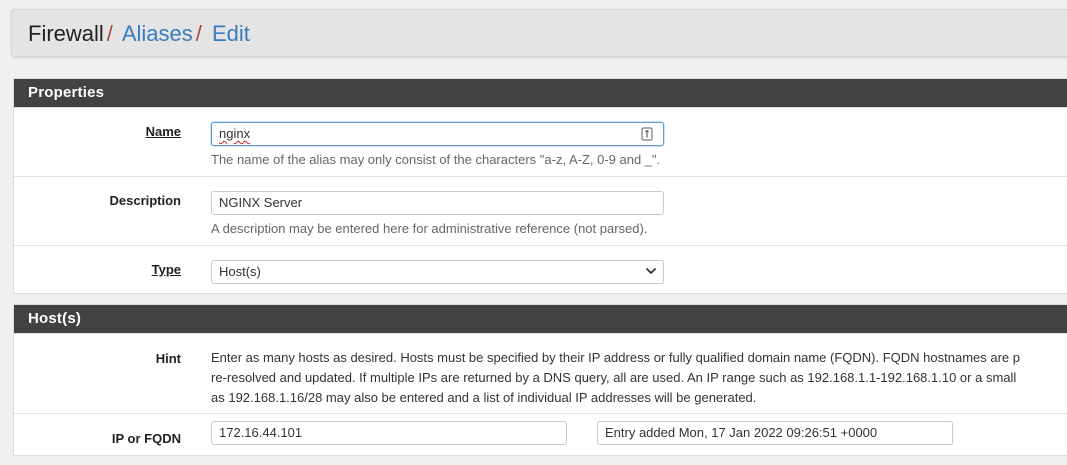 The image size is (1067, 465). I want to click on description-label: Description, so click(145, 200).